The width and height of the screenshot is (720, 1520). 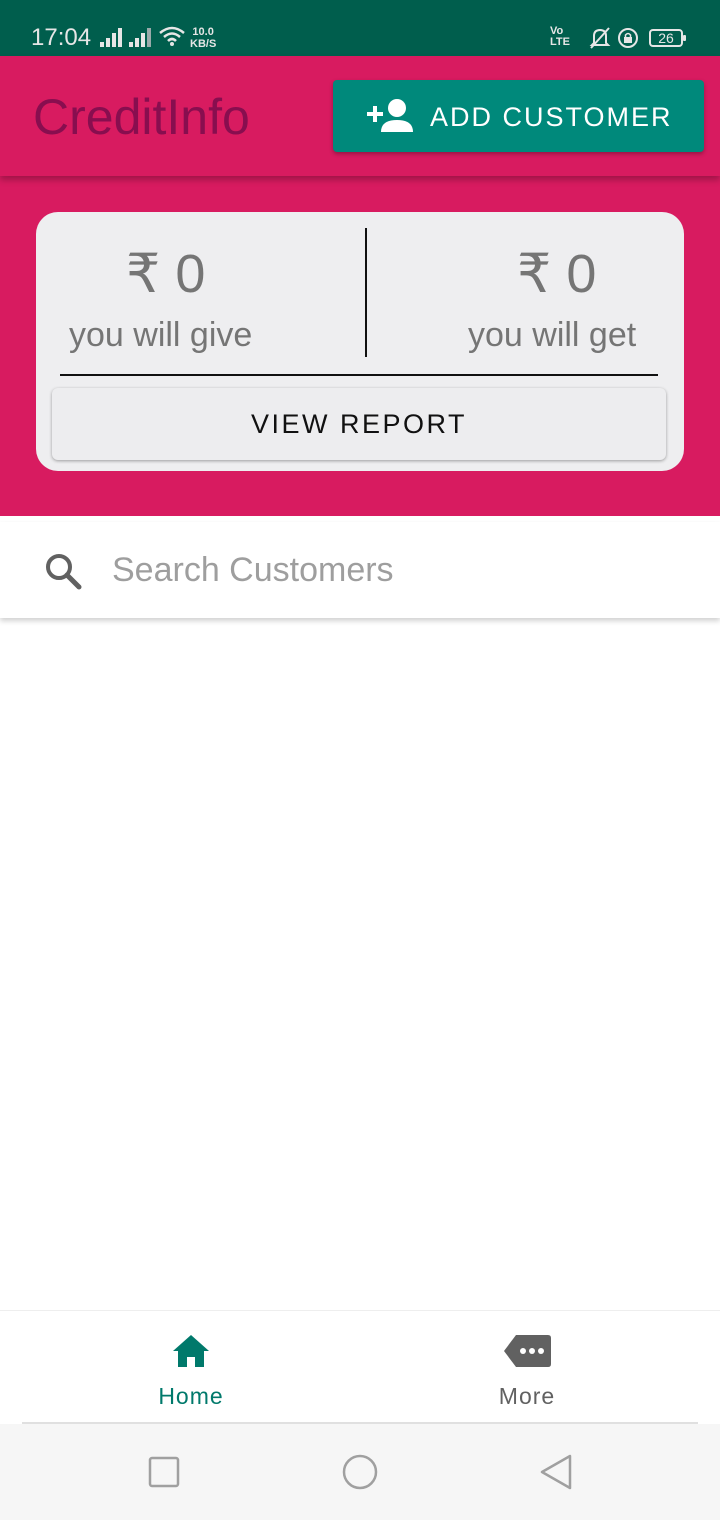 I want to click on nav-item-home: Home, so click(x=191, y=1367).